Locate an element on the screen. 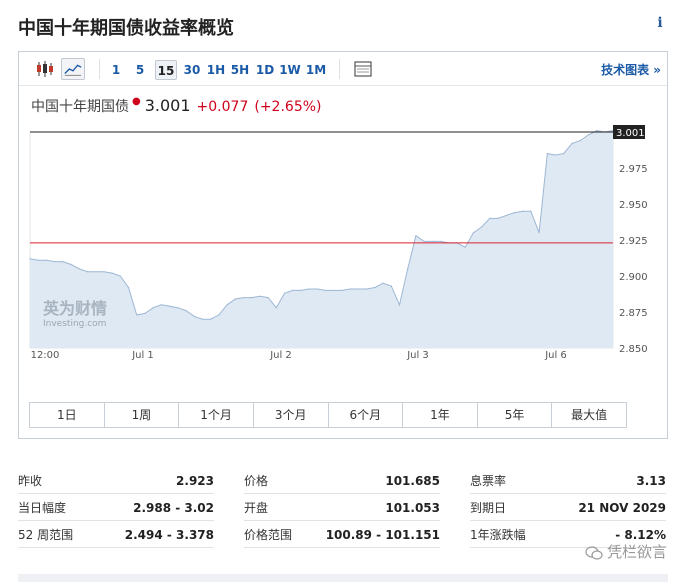 The width and height of the screenshot is (683, 582). range-1y: 1年 is located at coordinates (440, 415).